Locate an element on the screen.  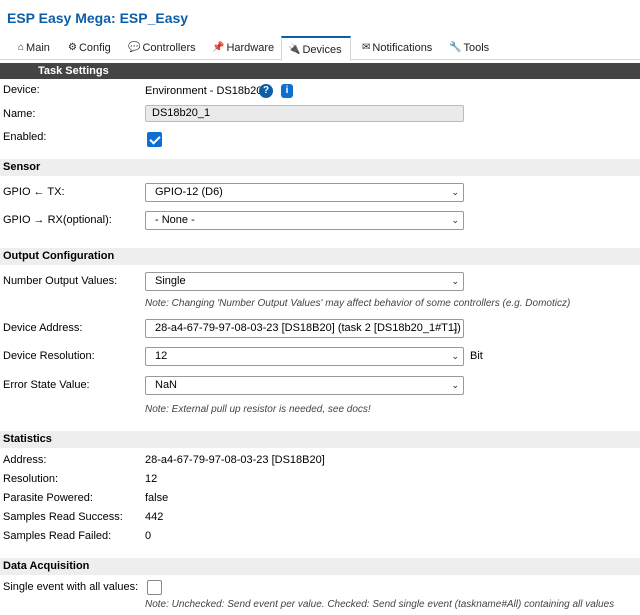
tab-main: ⌂ Main is located at coordinates (34, 48).